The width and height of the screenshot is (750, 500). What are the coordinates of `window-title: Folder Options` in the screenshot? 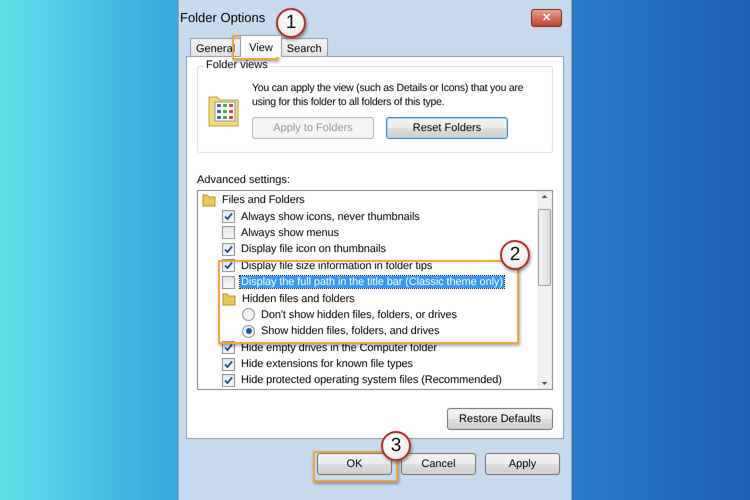 It's located at (223, 17).